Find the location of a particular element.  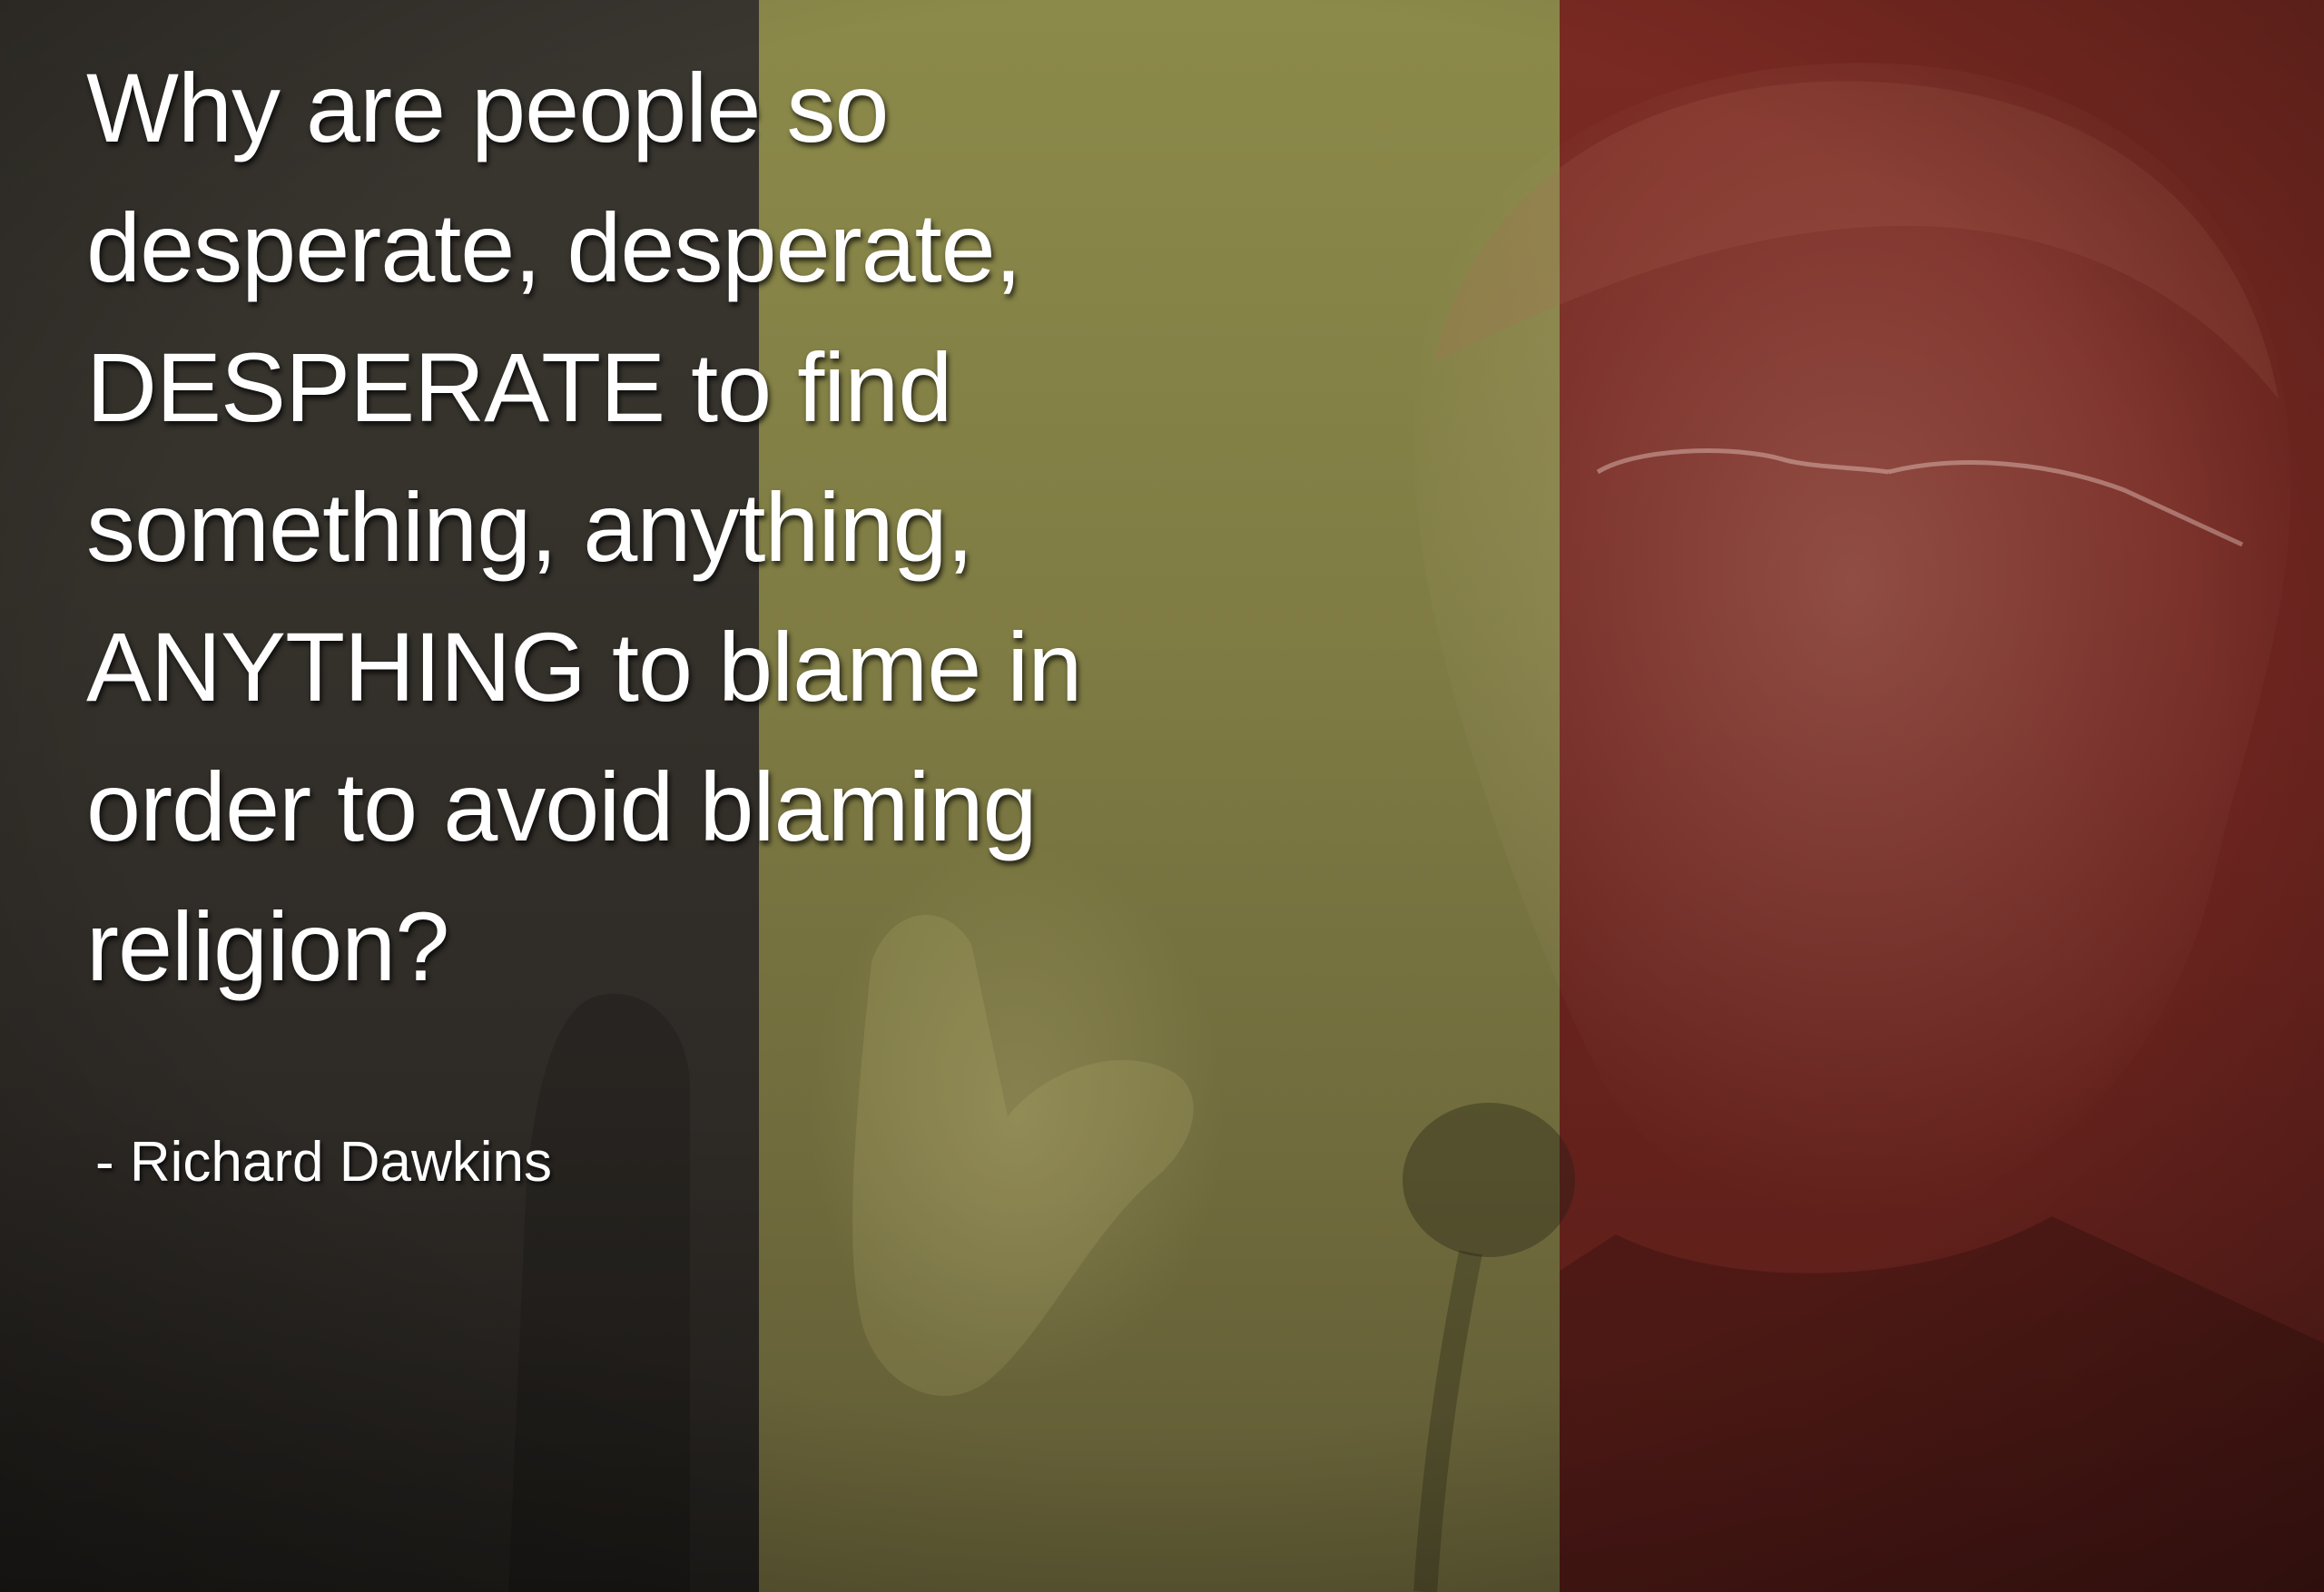

quote-line: order to avoid blaming is located at coordinates (562, 806).